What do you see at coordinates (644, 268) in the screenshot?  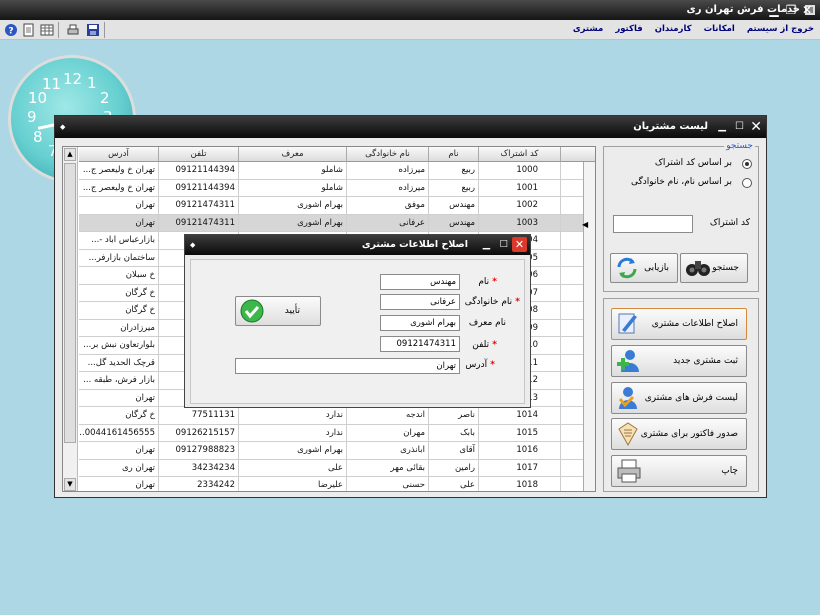 I see `reset-button: بازیابی` at bounding box center [644, 268].